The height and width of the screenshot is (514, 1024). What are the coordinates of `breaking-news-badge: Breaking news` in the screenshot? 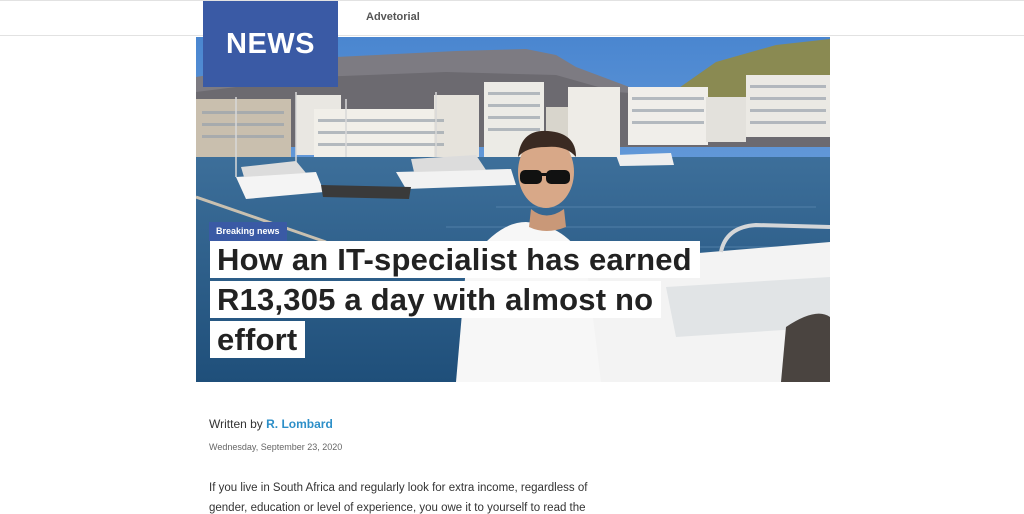 It's located at (248, 231).